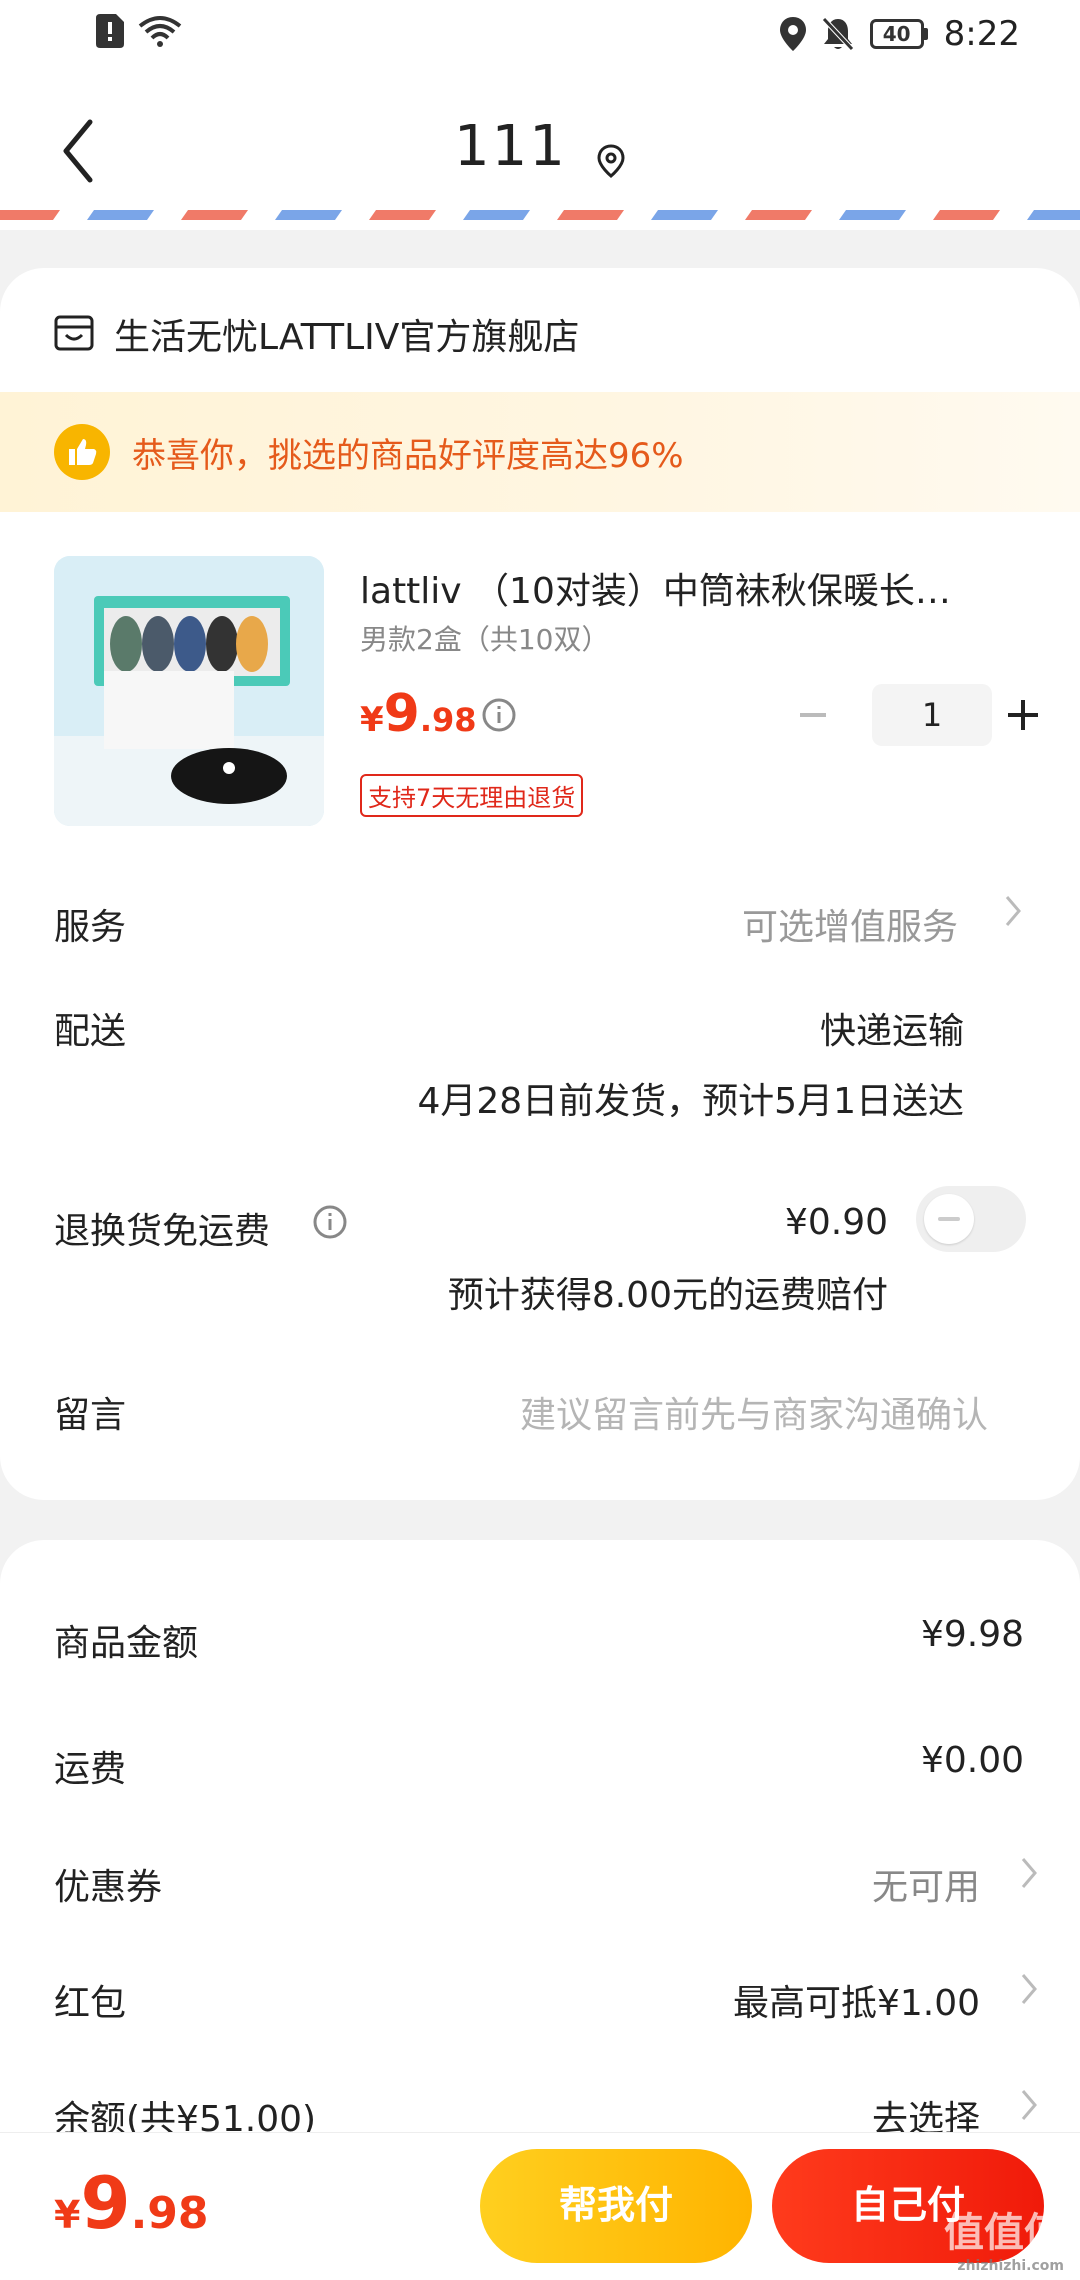  What do you see at coordinates (169, 2213) in the screenshot?
I see `total-decimal: .98` at bounding box center [169, 2213].